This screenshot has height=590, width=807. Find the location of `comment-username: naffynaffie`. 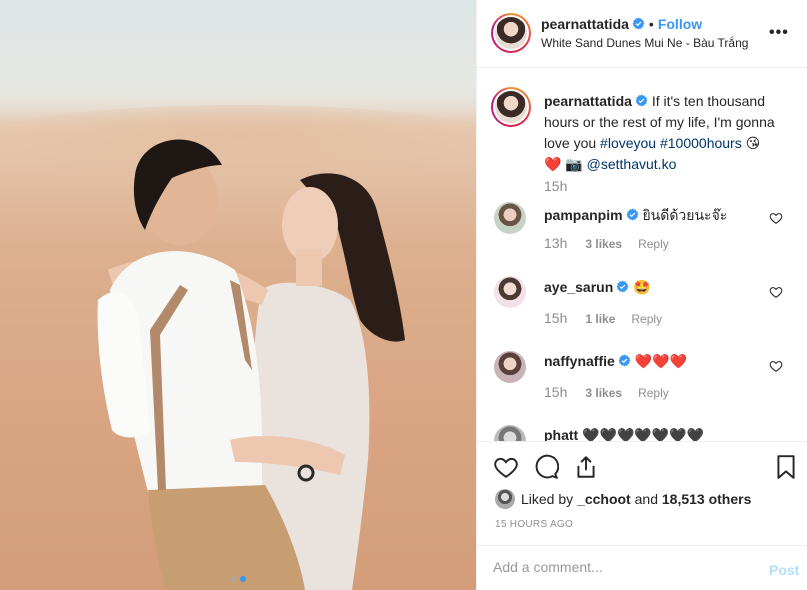

comment-username: naffynaffie is located at coordinates (579, 361).